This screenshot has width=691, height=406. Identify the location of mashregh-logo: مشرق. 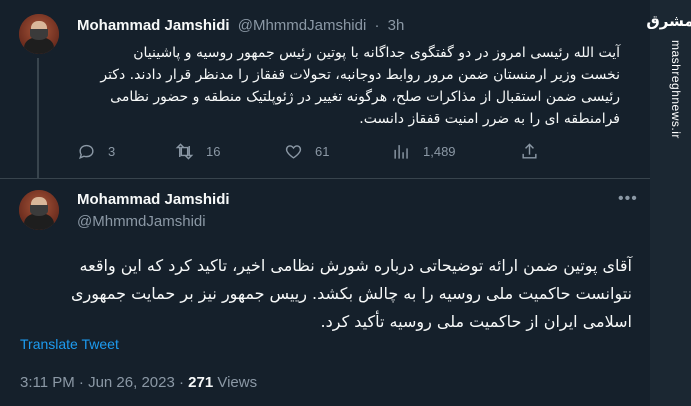
(668, 21).